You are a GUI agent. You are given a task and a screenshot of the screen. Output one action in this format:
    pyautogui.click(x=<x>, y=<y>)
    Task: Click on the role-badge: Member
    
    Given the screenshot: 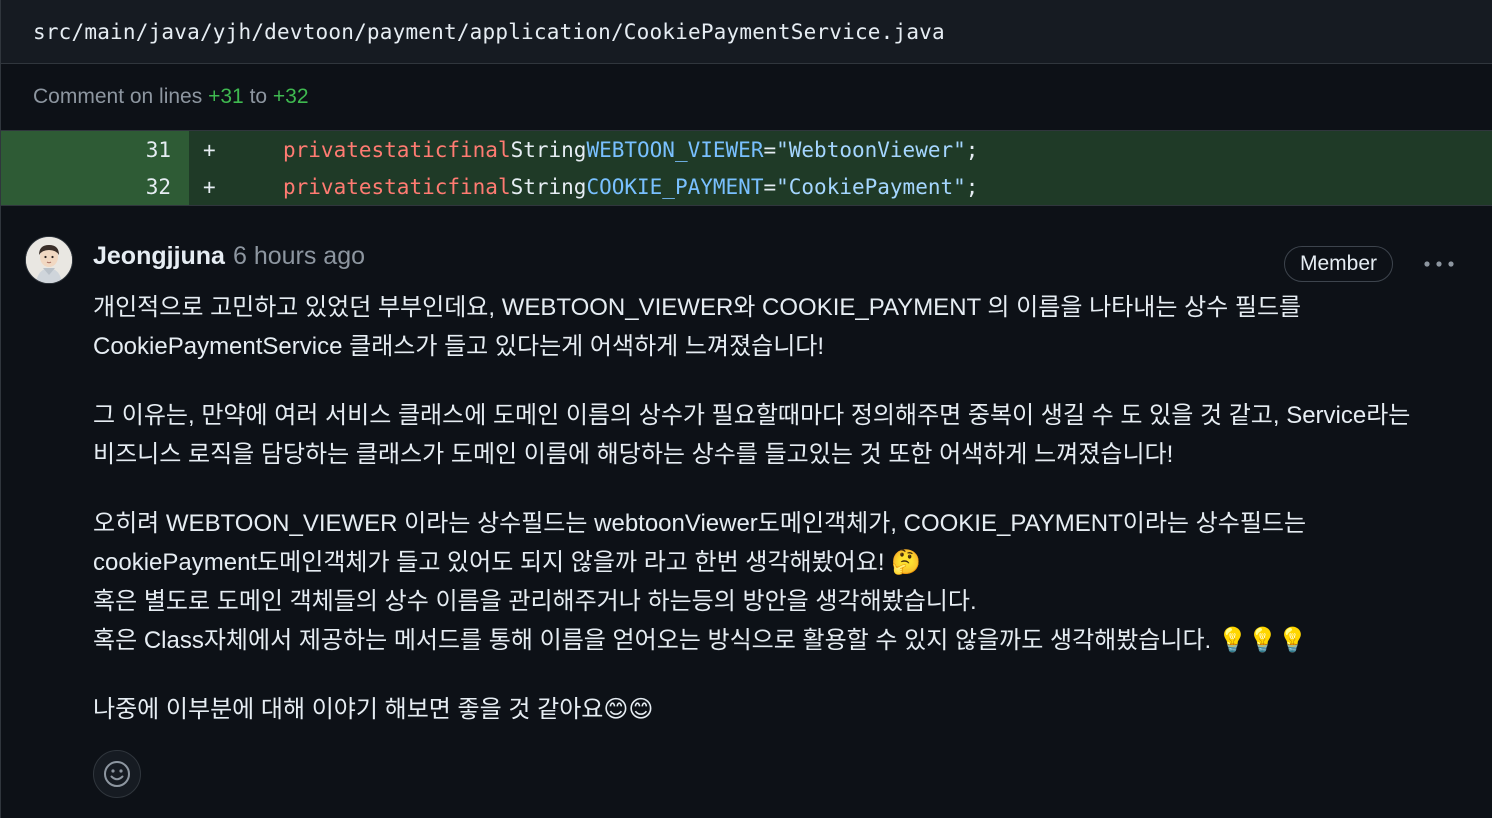 What is the action you would take?
    pyautogui.click(x=1339, y=264)
    